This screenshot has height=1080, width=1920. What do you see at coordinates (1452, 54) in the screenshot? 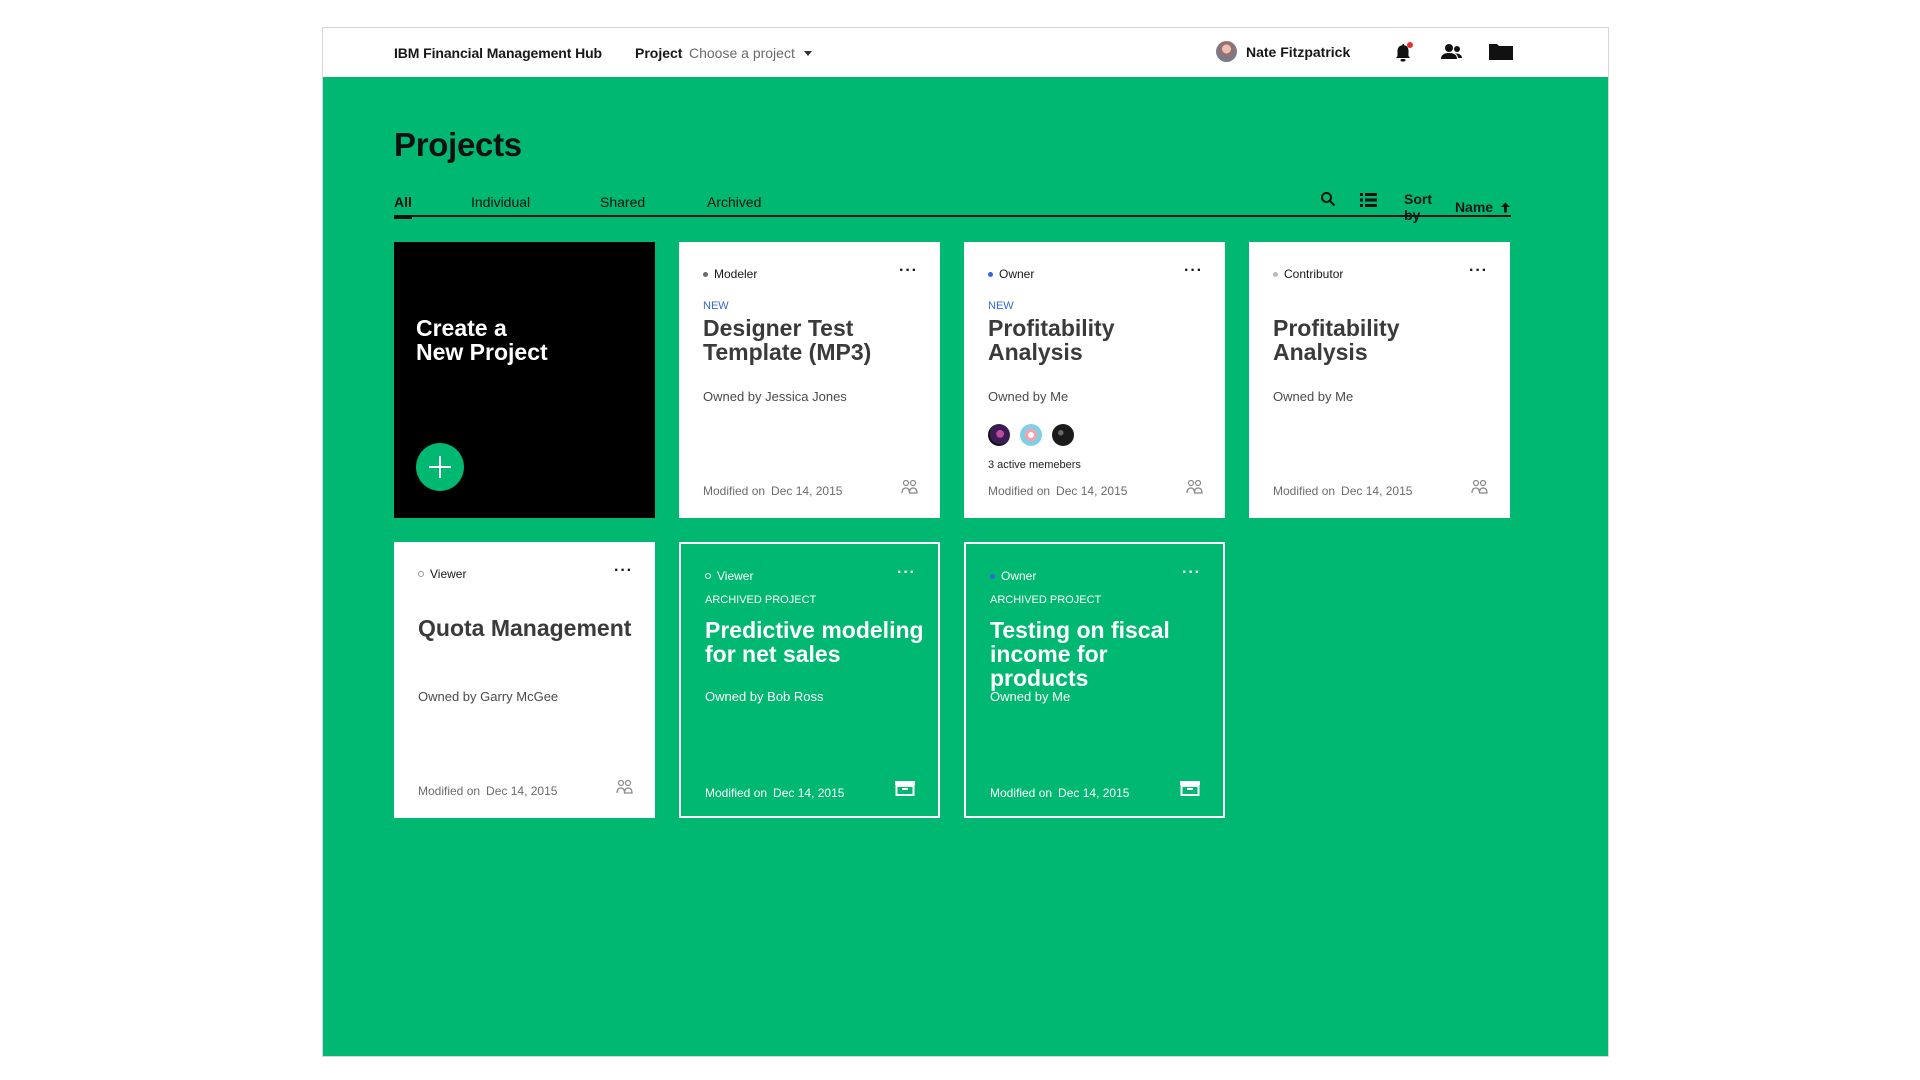
I see `people-icon` at bounding box center [1452, 54].